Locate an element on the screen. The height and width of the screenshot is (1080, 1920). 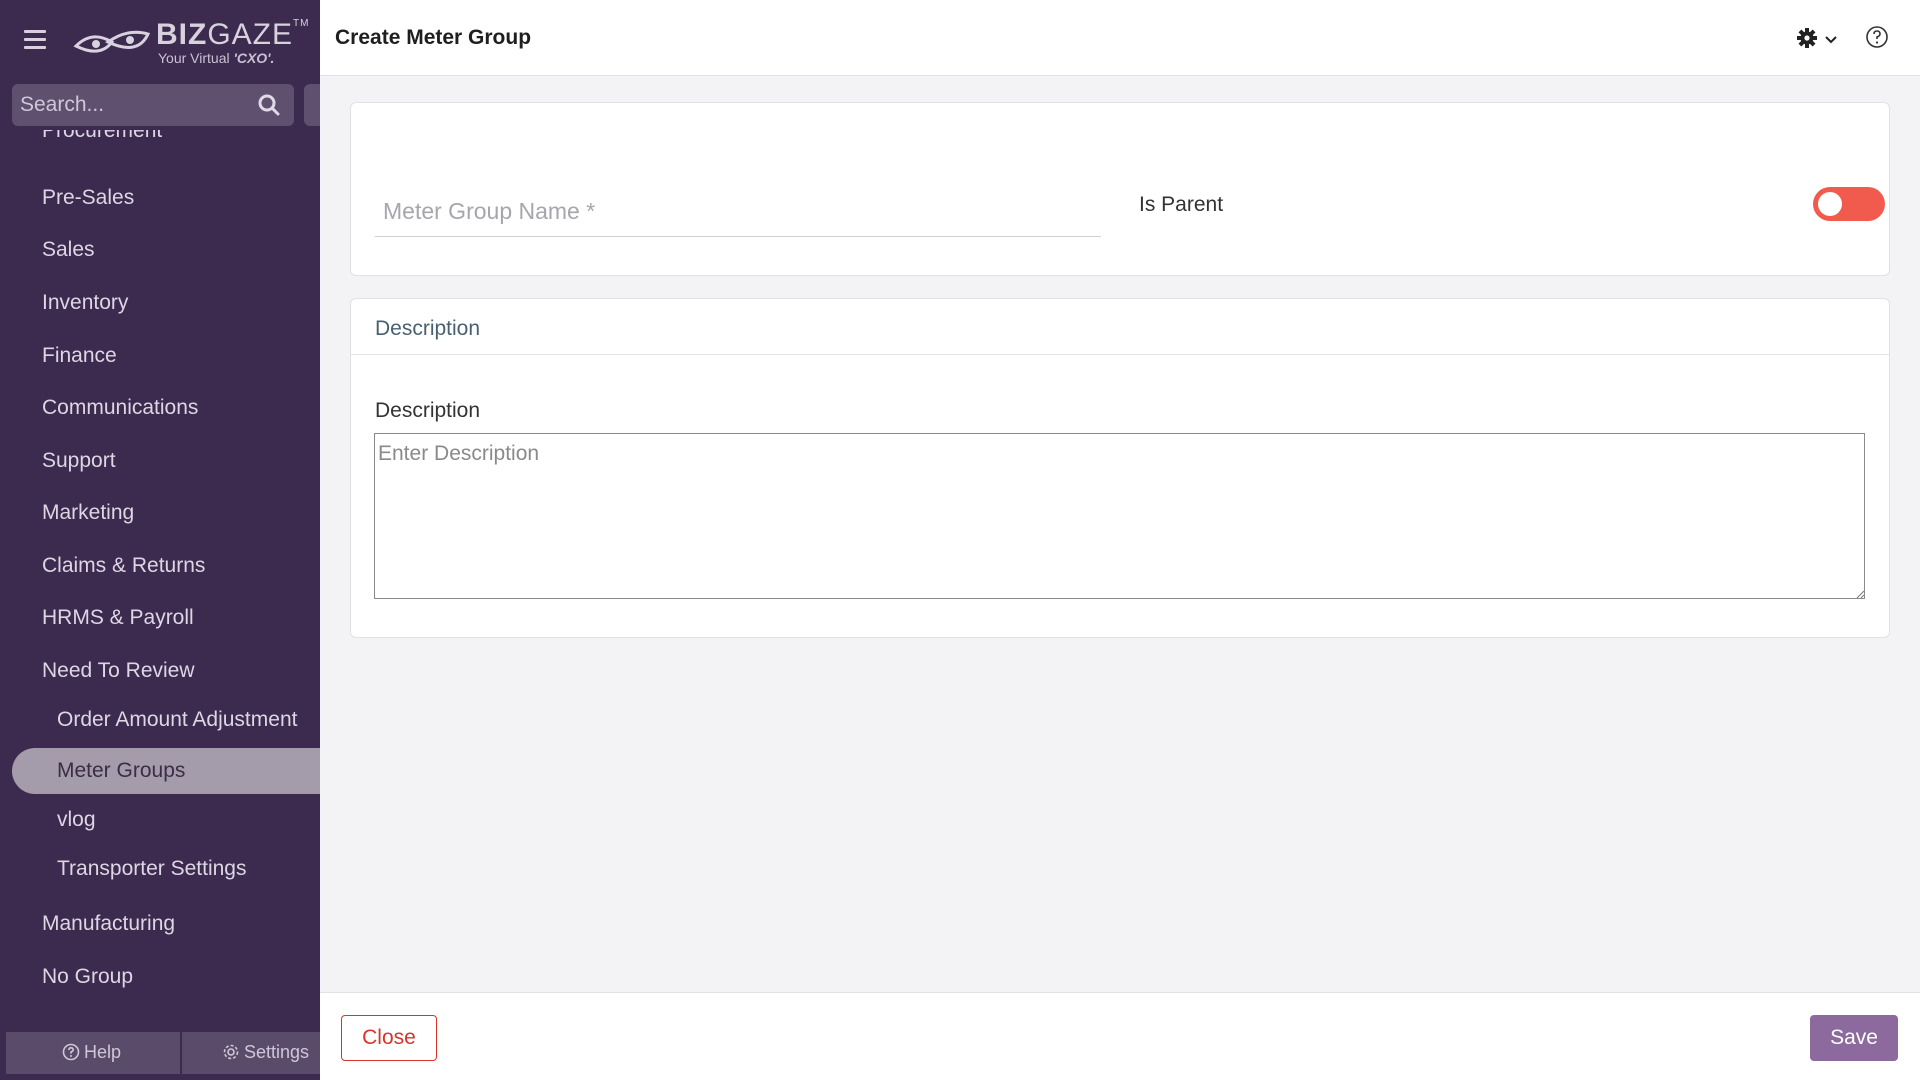
logo-tagline: Your Virtual 'CXO'. is located at coordinates (216, 58).